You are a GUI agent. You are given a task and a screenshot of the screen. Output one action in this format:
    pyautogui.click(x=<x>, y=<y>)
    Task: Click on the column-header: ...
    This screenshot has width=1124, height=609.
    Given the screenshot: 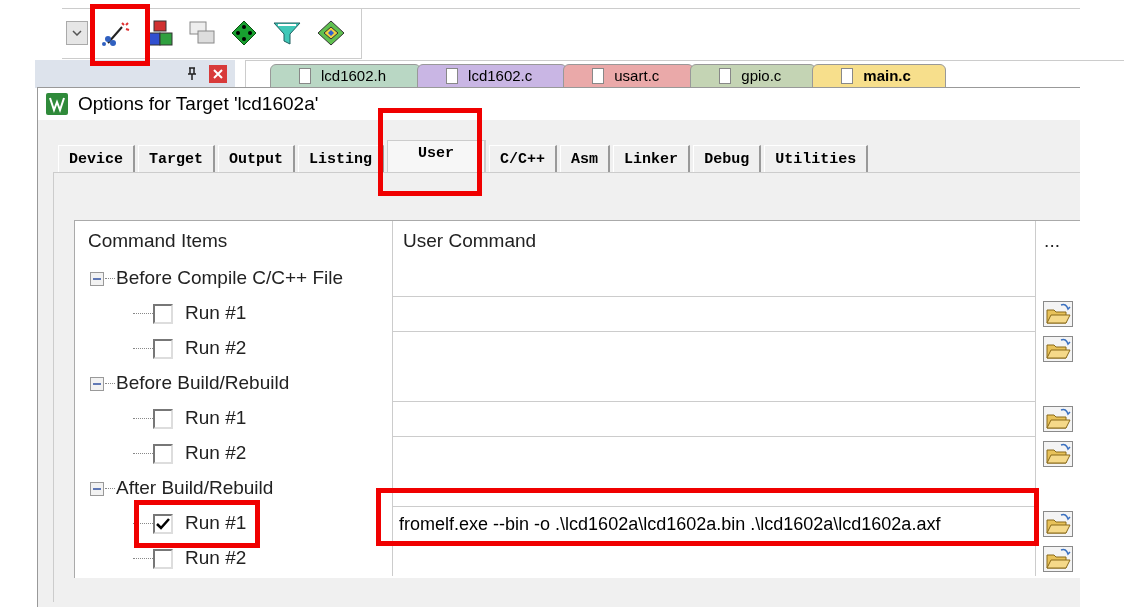 What is the action you would take?
    pyautogui.click(x=1057, y=241)
    